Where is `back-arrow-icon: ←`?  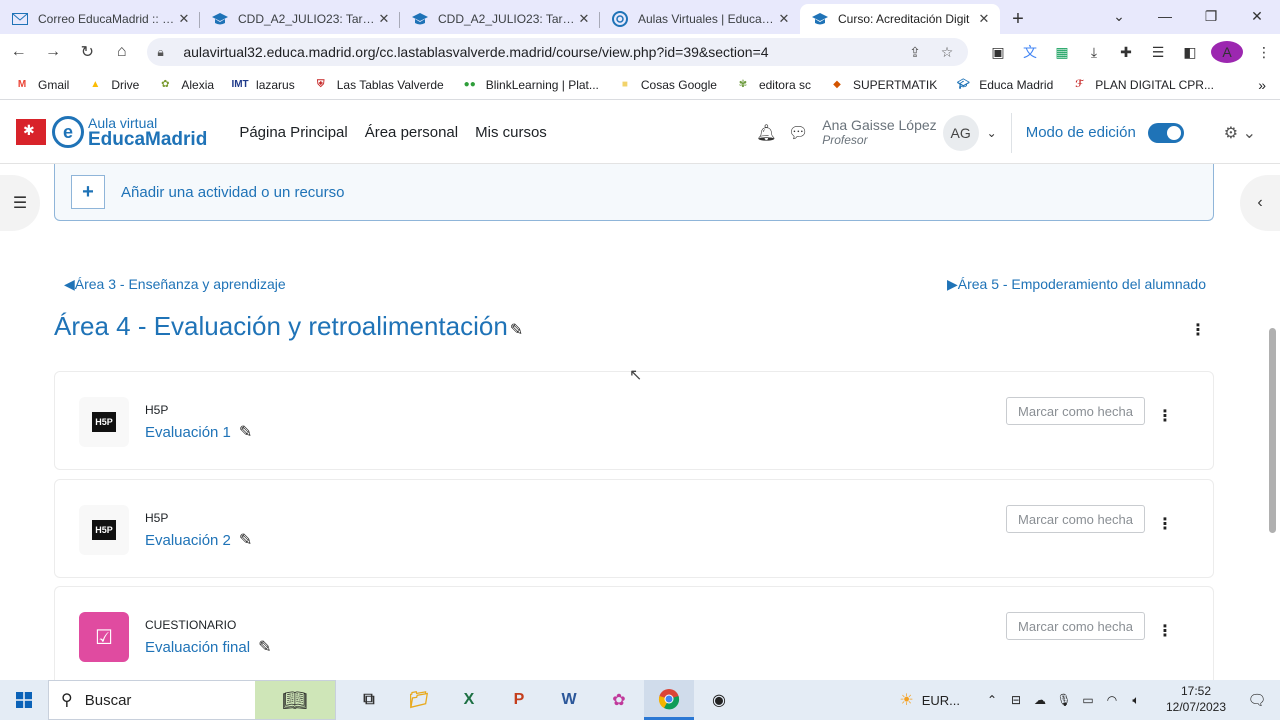
back-arrow-icon: ← is located at coordinates (18, 52).